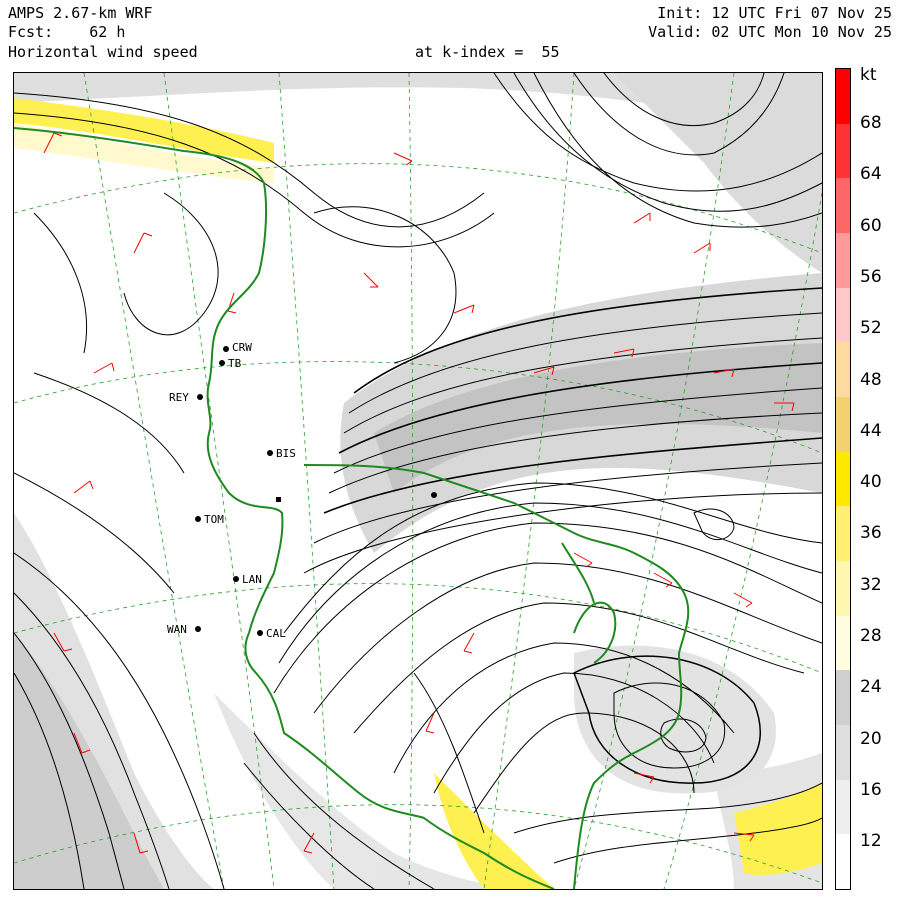 This screenshot has height=900, width=900. Describe the element at coordinates (107, 32) in the screenshot. I see `forecast-value: 62 h` at that location.